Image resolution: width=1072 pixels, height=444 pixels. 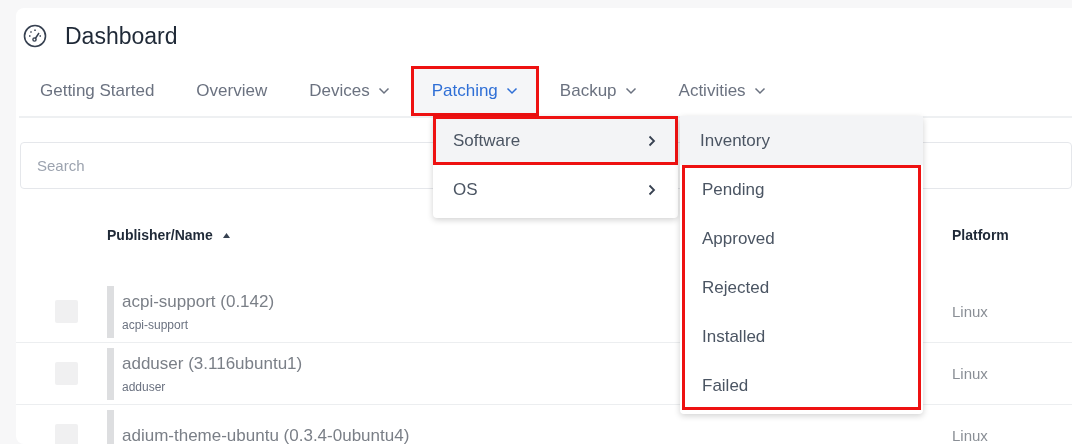 What do you see at coordinates (144, 386) in the screenshot?
I see `package-id: adduser` at bounding box center [144, 386].